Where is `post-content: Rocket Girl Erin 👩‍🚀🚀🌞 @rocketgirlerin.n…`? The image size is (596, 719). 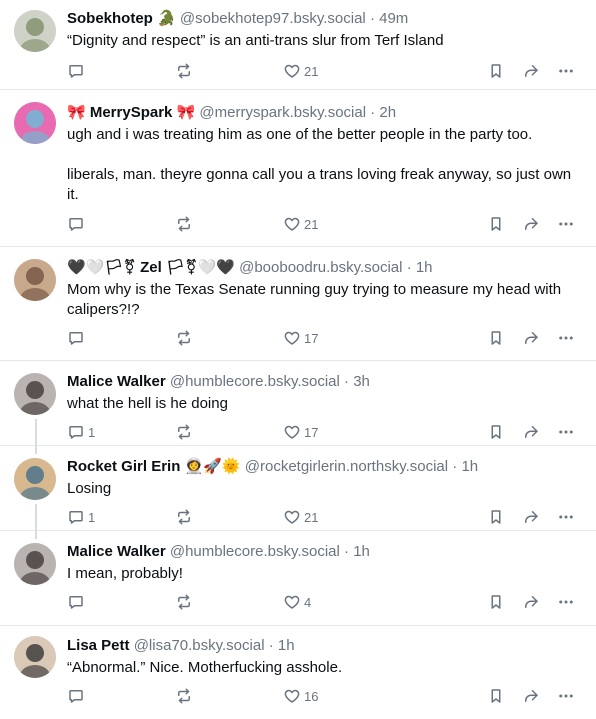 post-content: Rocket Girl Erin 👩‍🚀🚀🌞 @rocketgirlerin.n… is located at coordinates (324, 477).